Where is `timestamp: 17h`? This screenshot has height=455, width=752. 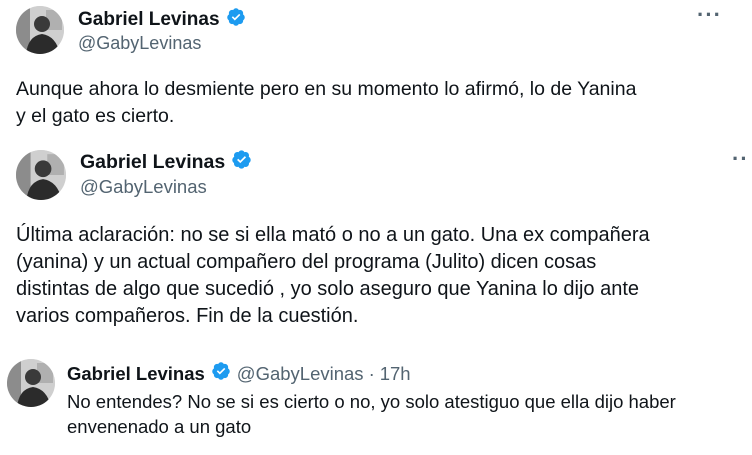
timestamp: 17h is located at coordinates (395, 374).